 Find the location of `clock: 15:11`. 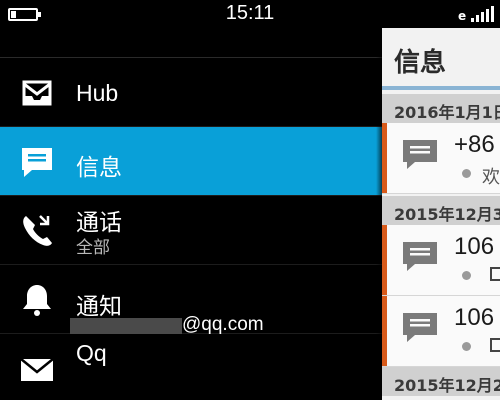

clock: 15:11 is located at coordinates (250, 13).